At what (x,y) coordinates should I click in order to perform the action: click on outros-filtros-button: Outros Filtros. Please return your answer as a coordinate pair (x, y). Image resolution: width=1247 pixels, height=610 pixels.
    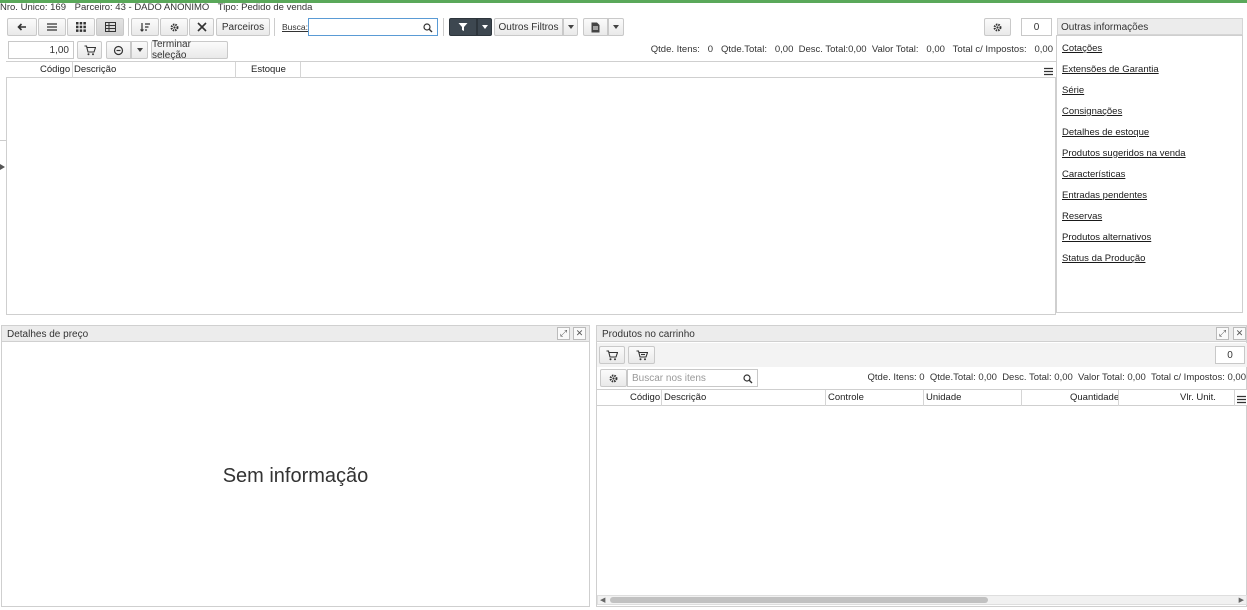
    Looking at the image, I should click on (528, 27).